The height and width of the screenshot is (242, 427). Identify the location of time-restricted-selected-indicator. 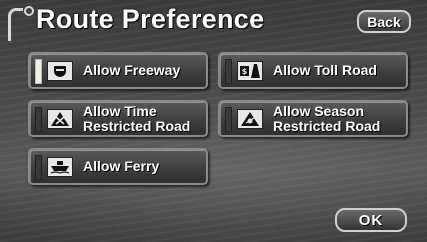
(38, 119).